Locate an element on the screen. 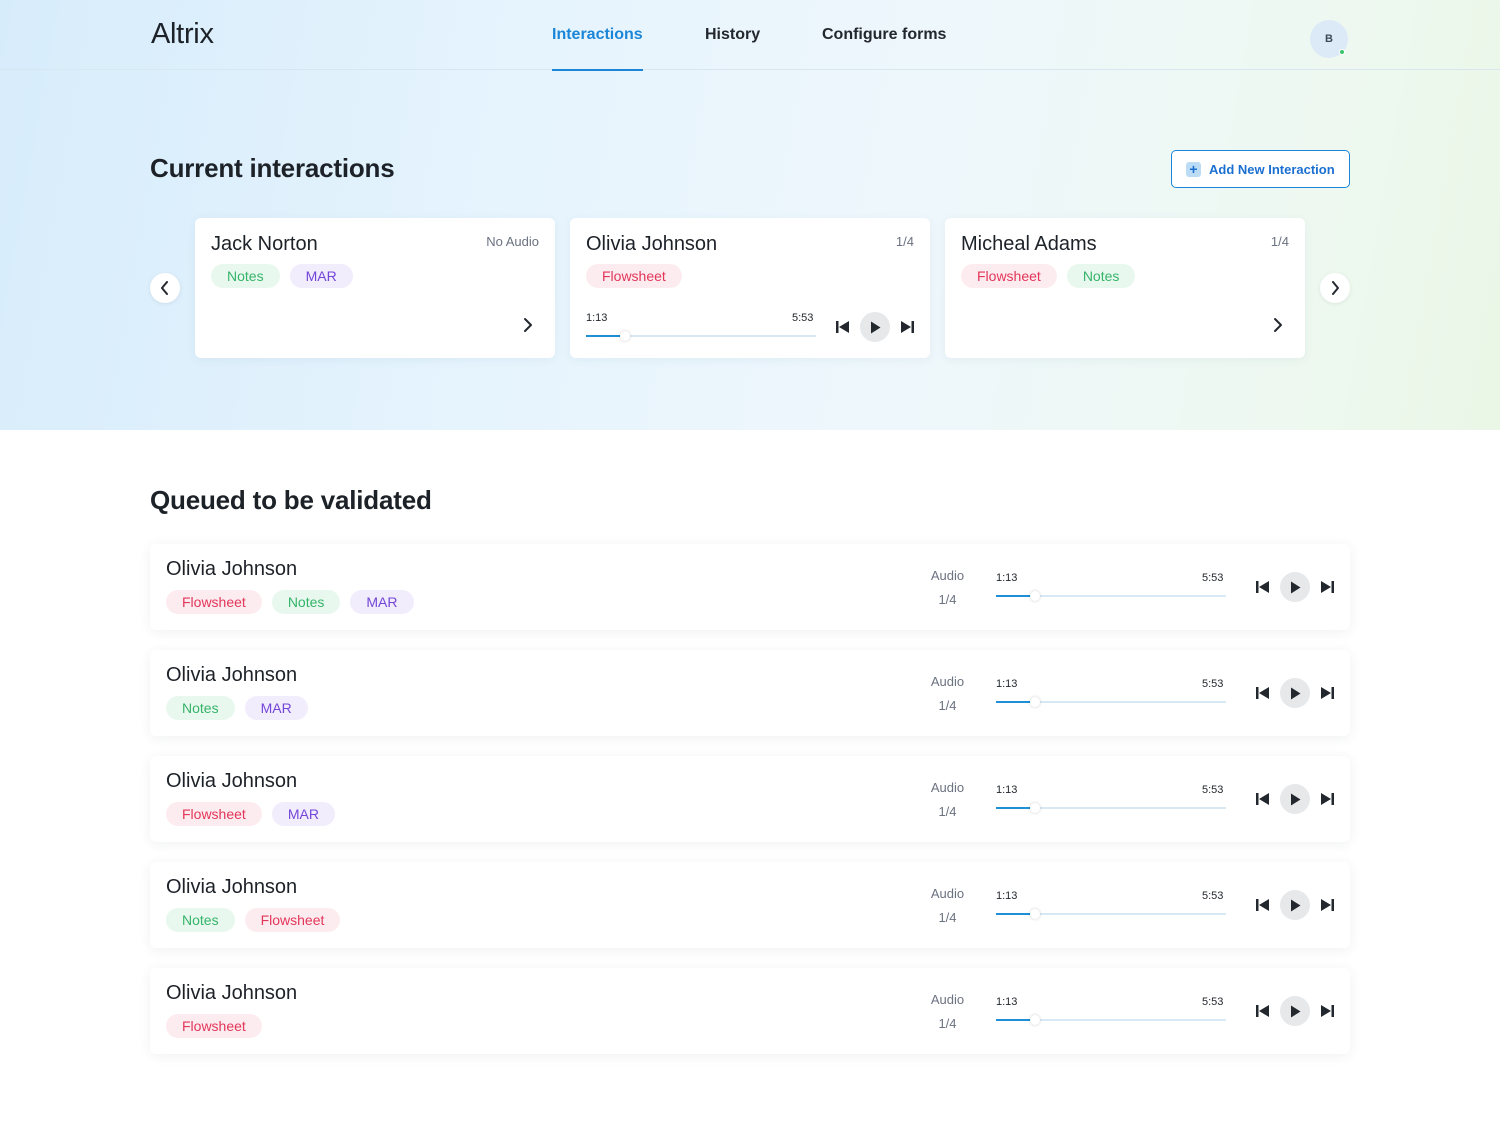 The height and width of the screenshot is (1144, 1500). app-logo: Altrix is located at coordinates (182, 34).